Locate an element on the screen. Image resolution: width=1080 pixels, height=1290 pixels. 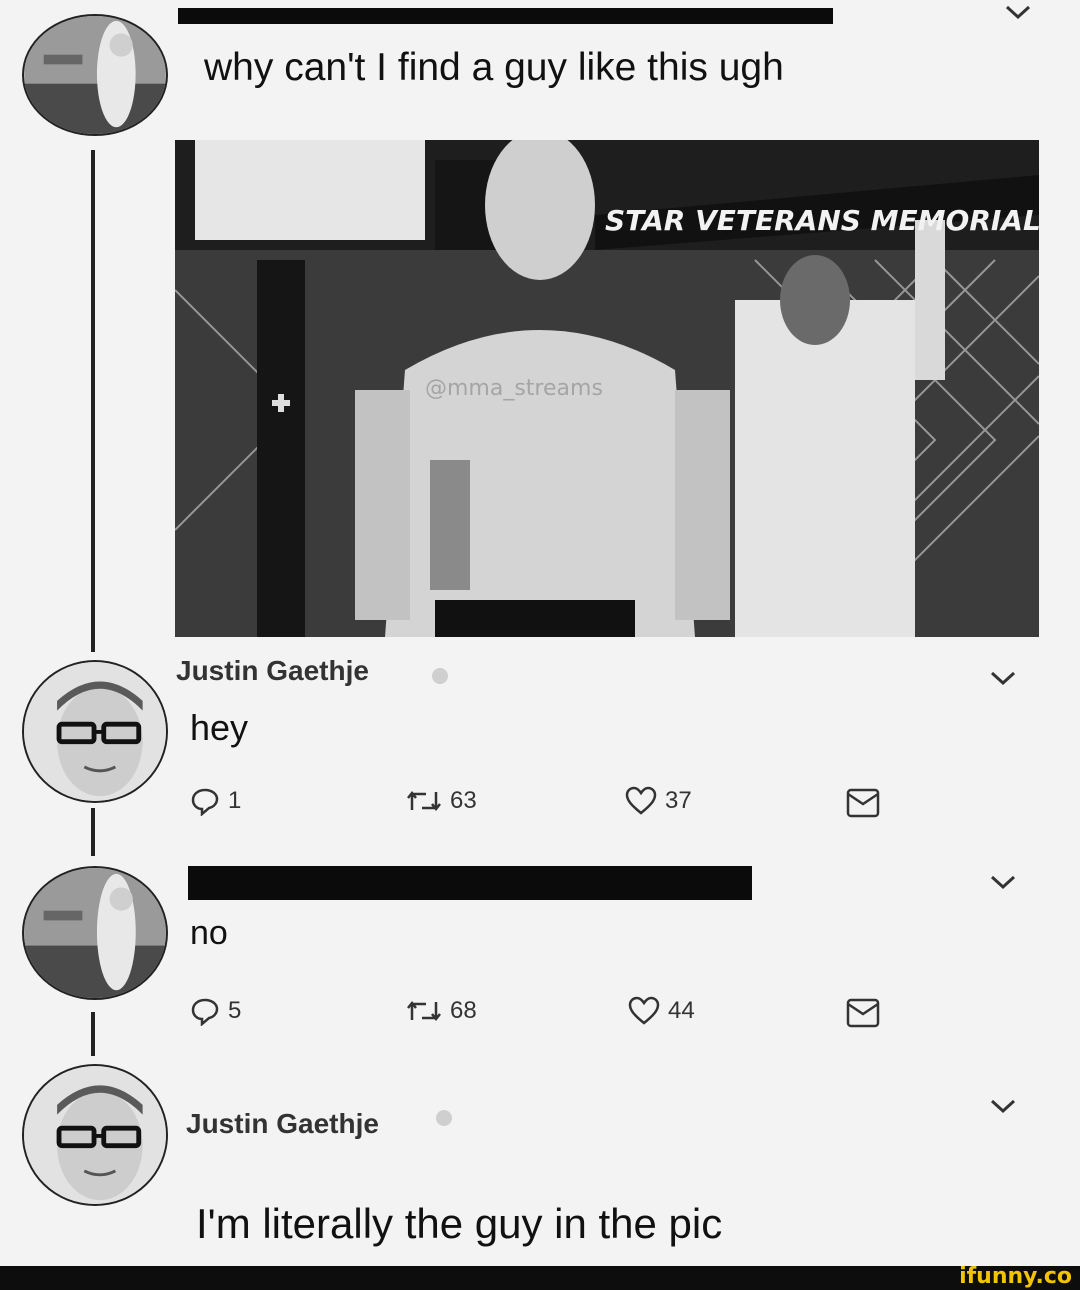
like-button: 37 is located at coordinates (658, 801).